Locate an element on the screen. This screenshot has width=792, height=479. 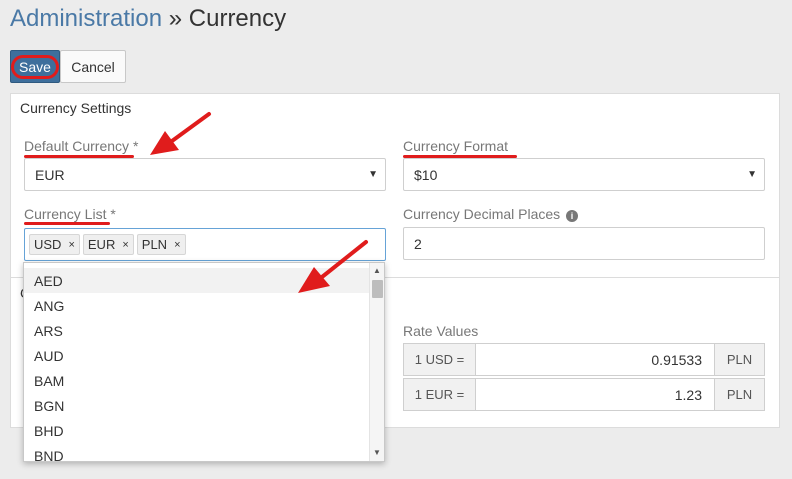
annotation-arrow-default-currency is located at coordinates (180, 133).